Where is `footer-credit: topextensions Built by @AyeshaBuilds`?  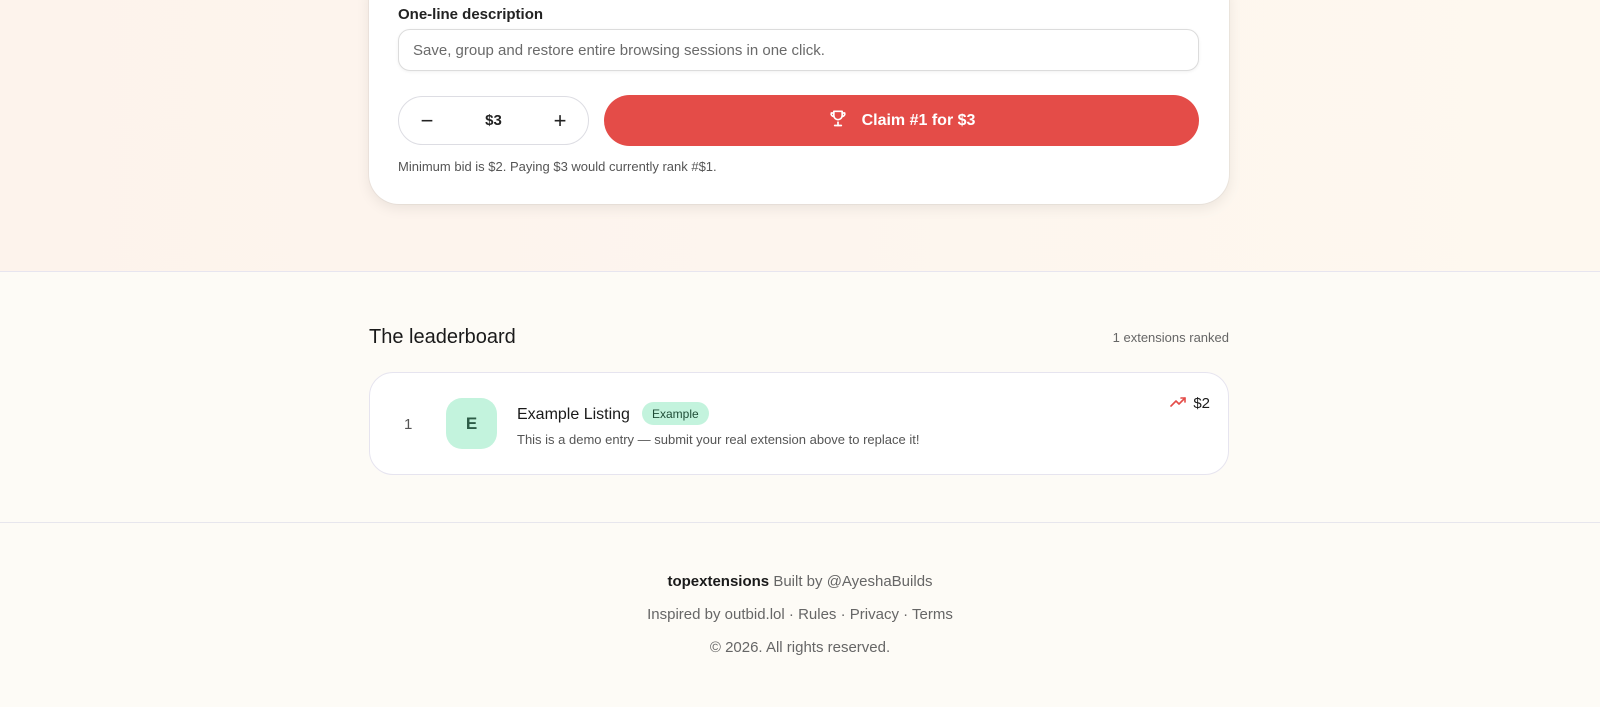
footer-credit: topextensions Built by @AyeshaBuilds is located at coordinates (800, 588).